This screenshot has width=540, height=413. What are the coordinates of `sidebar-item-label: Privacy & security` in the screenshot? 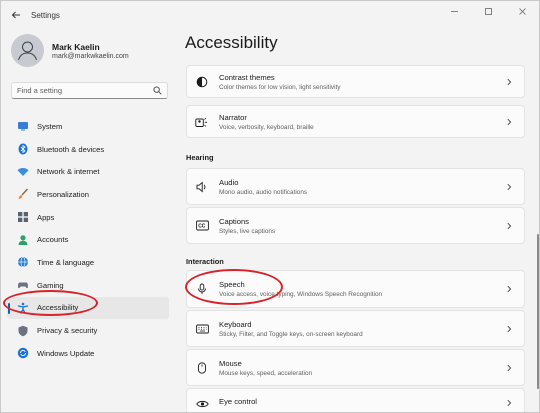 It's located at (67, 331).